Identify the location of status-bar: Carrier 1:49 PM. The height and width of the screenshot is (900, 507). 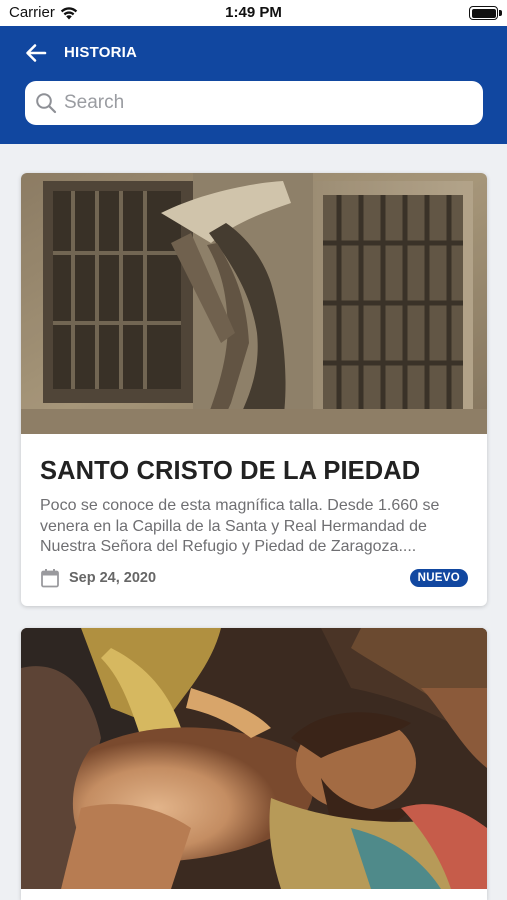
(253, 13).